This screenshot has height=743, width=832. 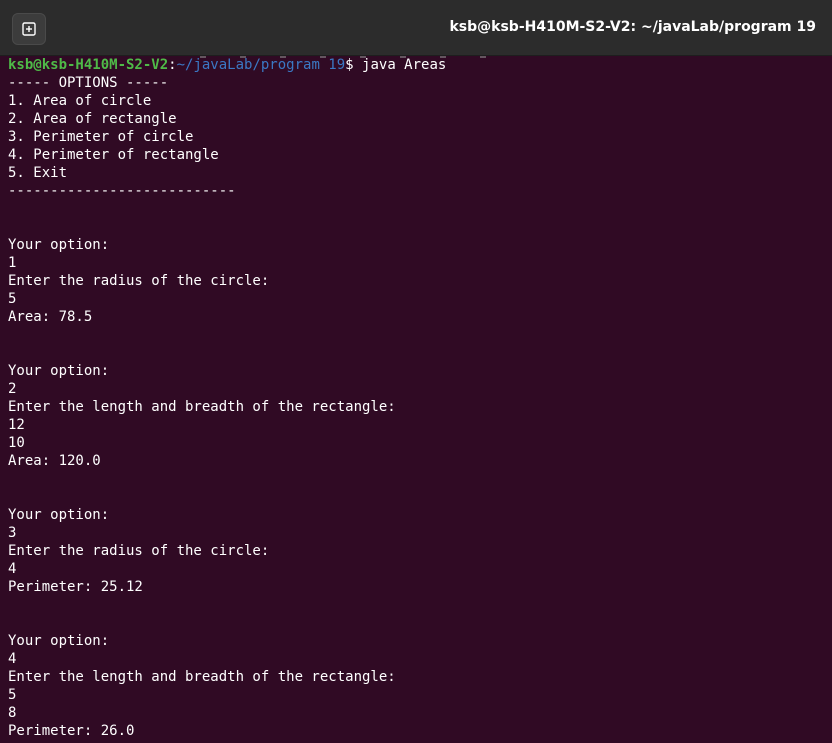 I want to click on new-tab-button, so click(x=29, y=29).